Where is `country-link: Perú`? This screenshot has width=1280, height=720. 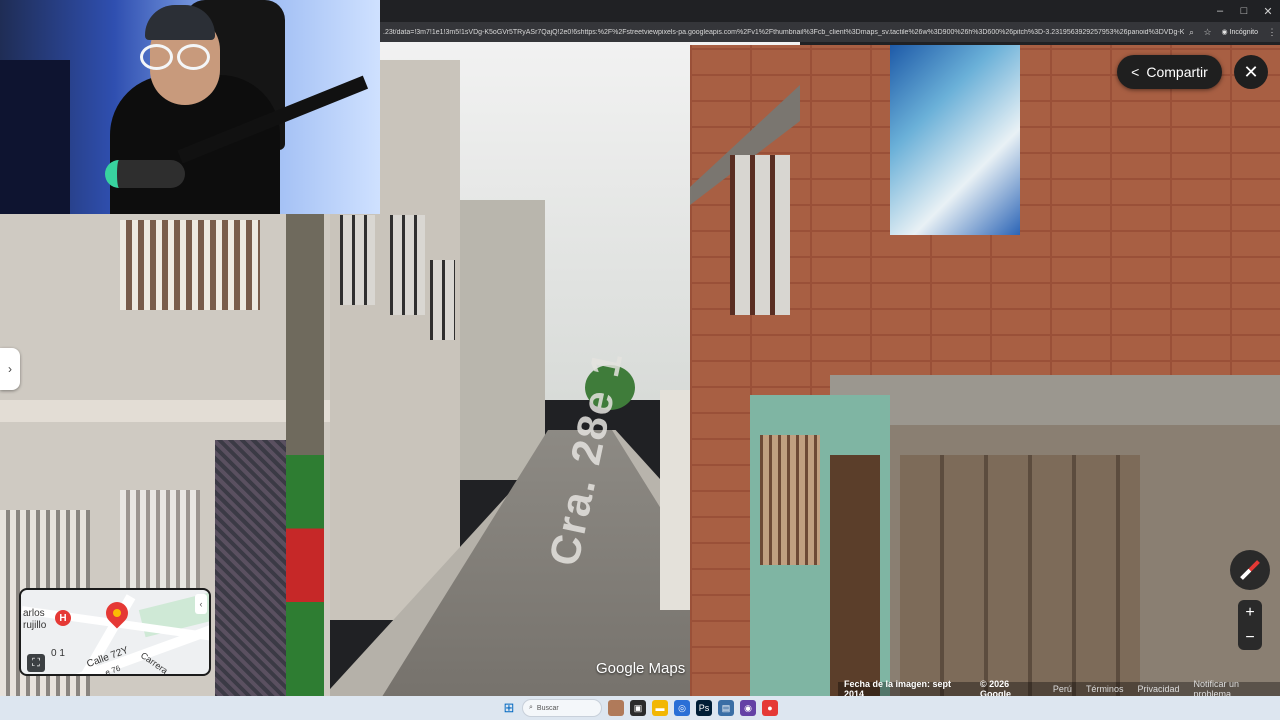 country-link: Perú is located at coordinates (1062, 689).